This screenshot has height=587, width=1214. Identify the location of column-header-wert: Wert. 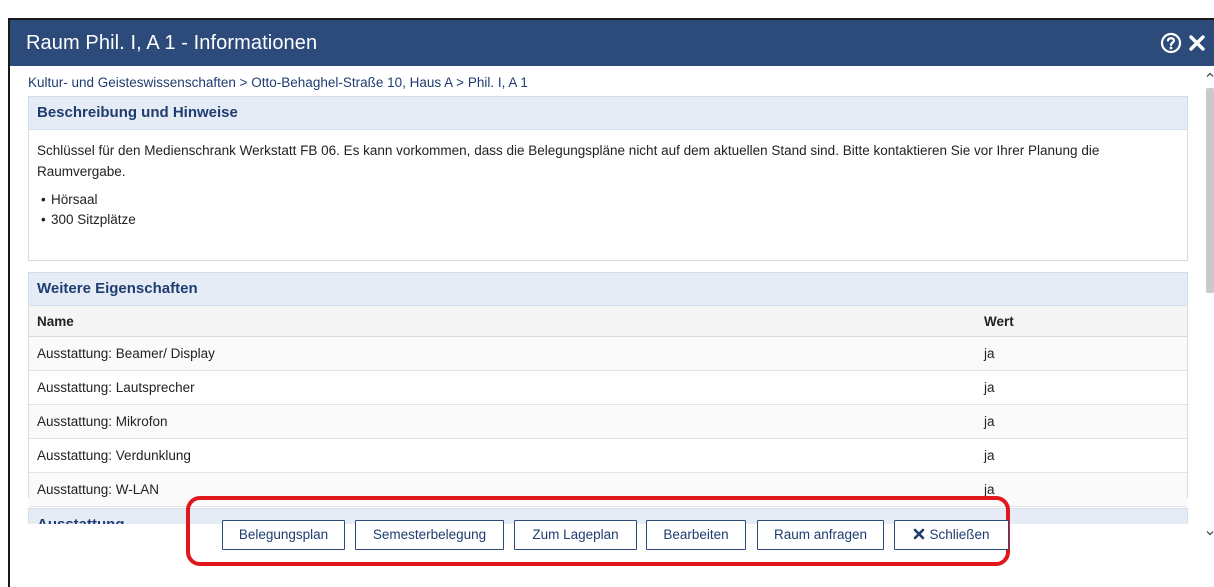
(1081, 321).